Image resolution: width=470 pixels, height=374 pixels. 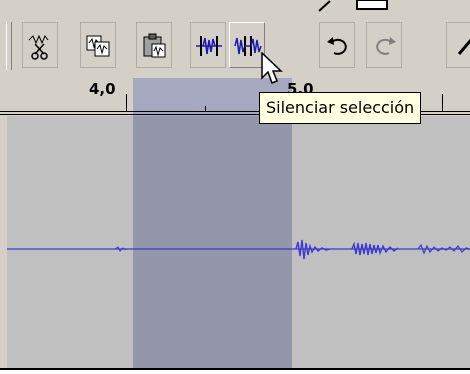 What do you see at coordinates (238, 249) in the screenshot?
I see `waveform` at bounding box center [238, 249].